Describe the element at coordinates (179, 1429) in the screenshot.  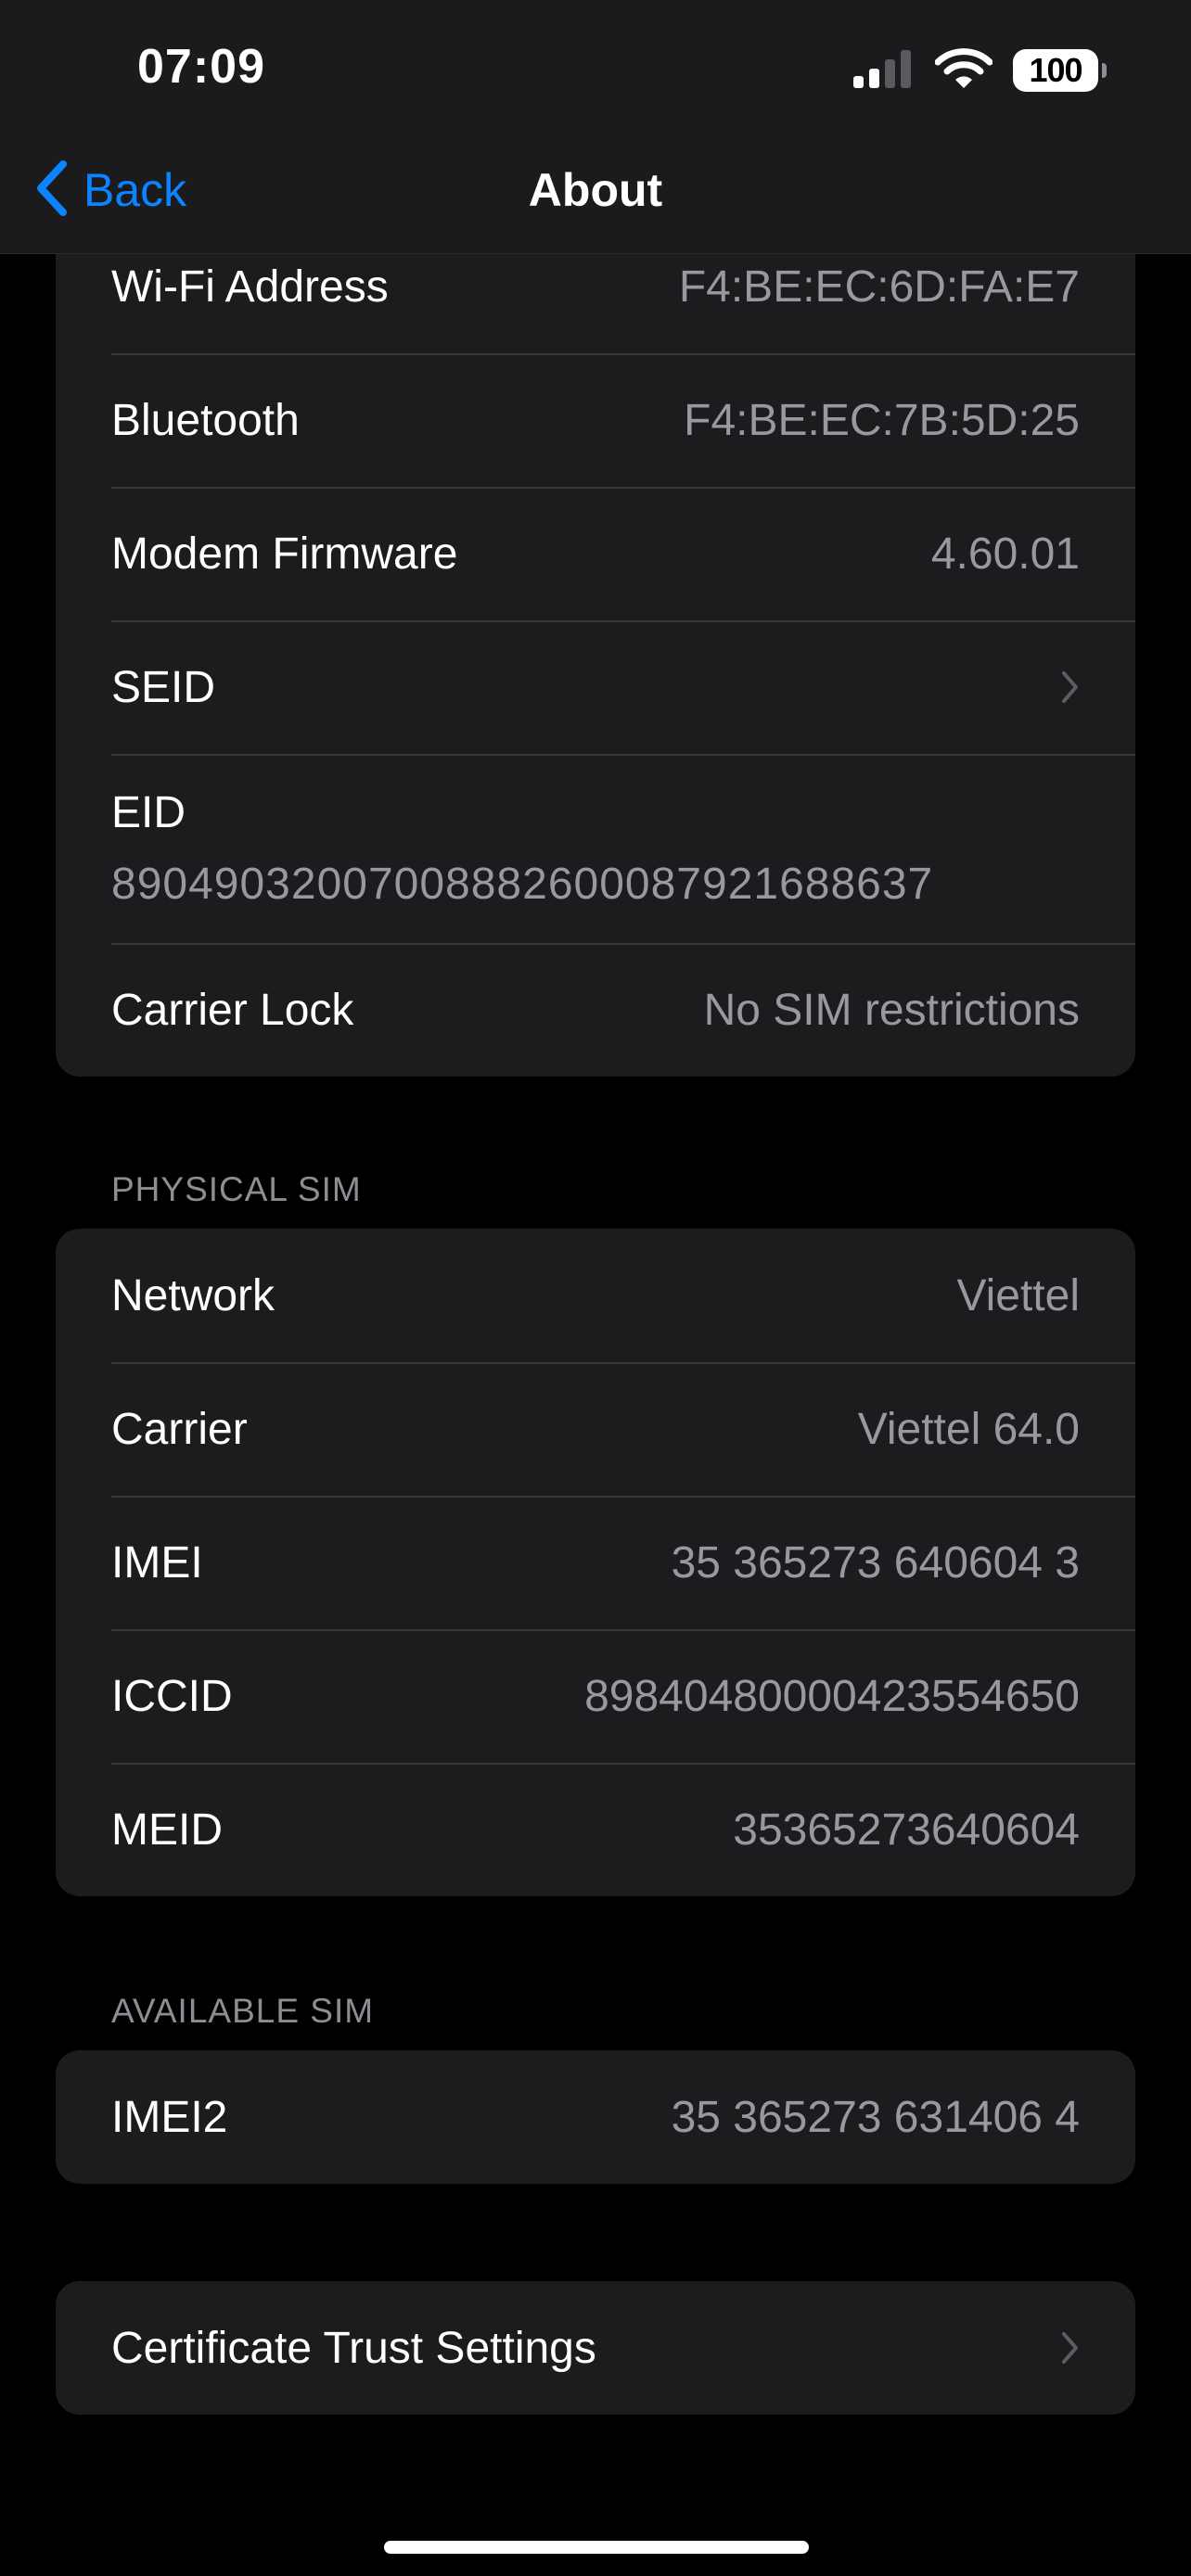
I see `row-label: Carrier` at that location.